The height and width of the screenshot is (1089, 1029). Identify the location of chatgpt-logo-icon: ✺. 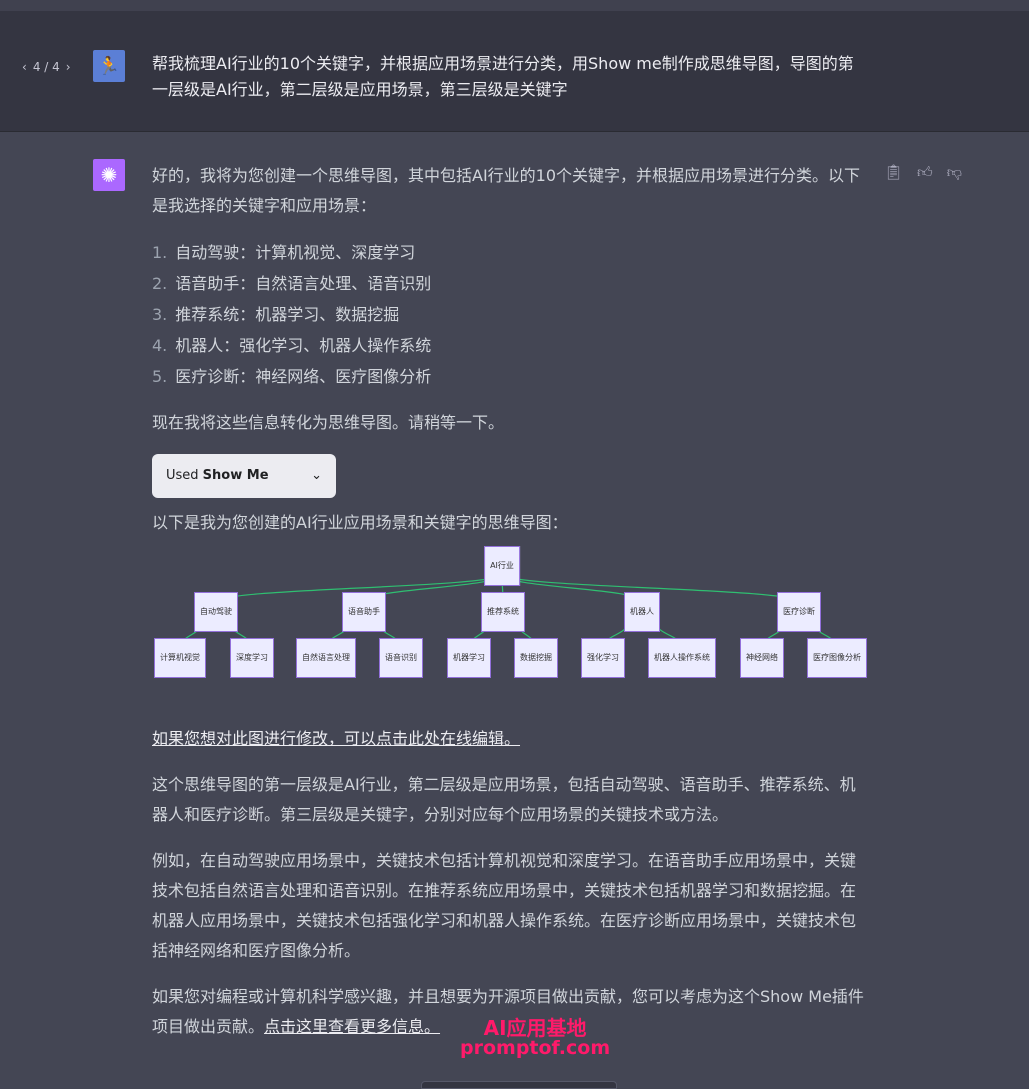
(109, 175).